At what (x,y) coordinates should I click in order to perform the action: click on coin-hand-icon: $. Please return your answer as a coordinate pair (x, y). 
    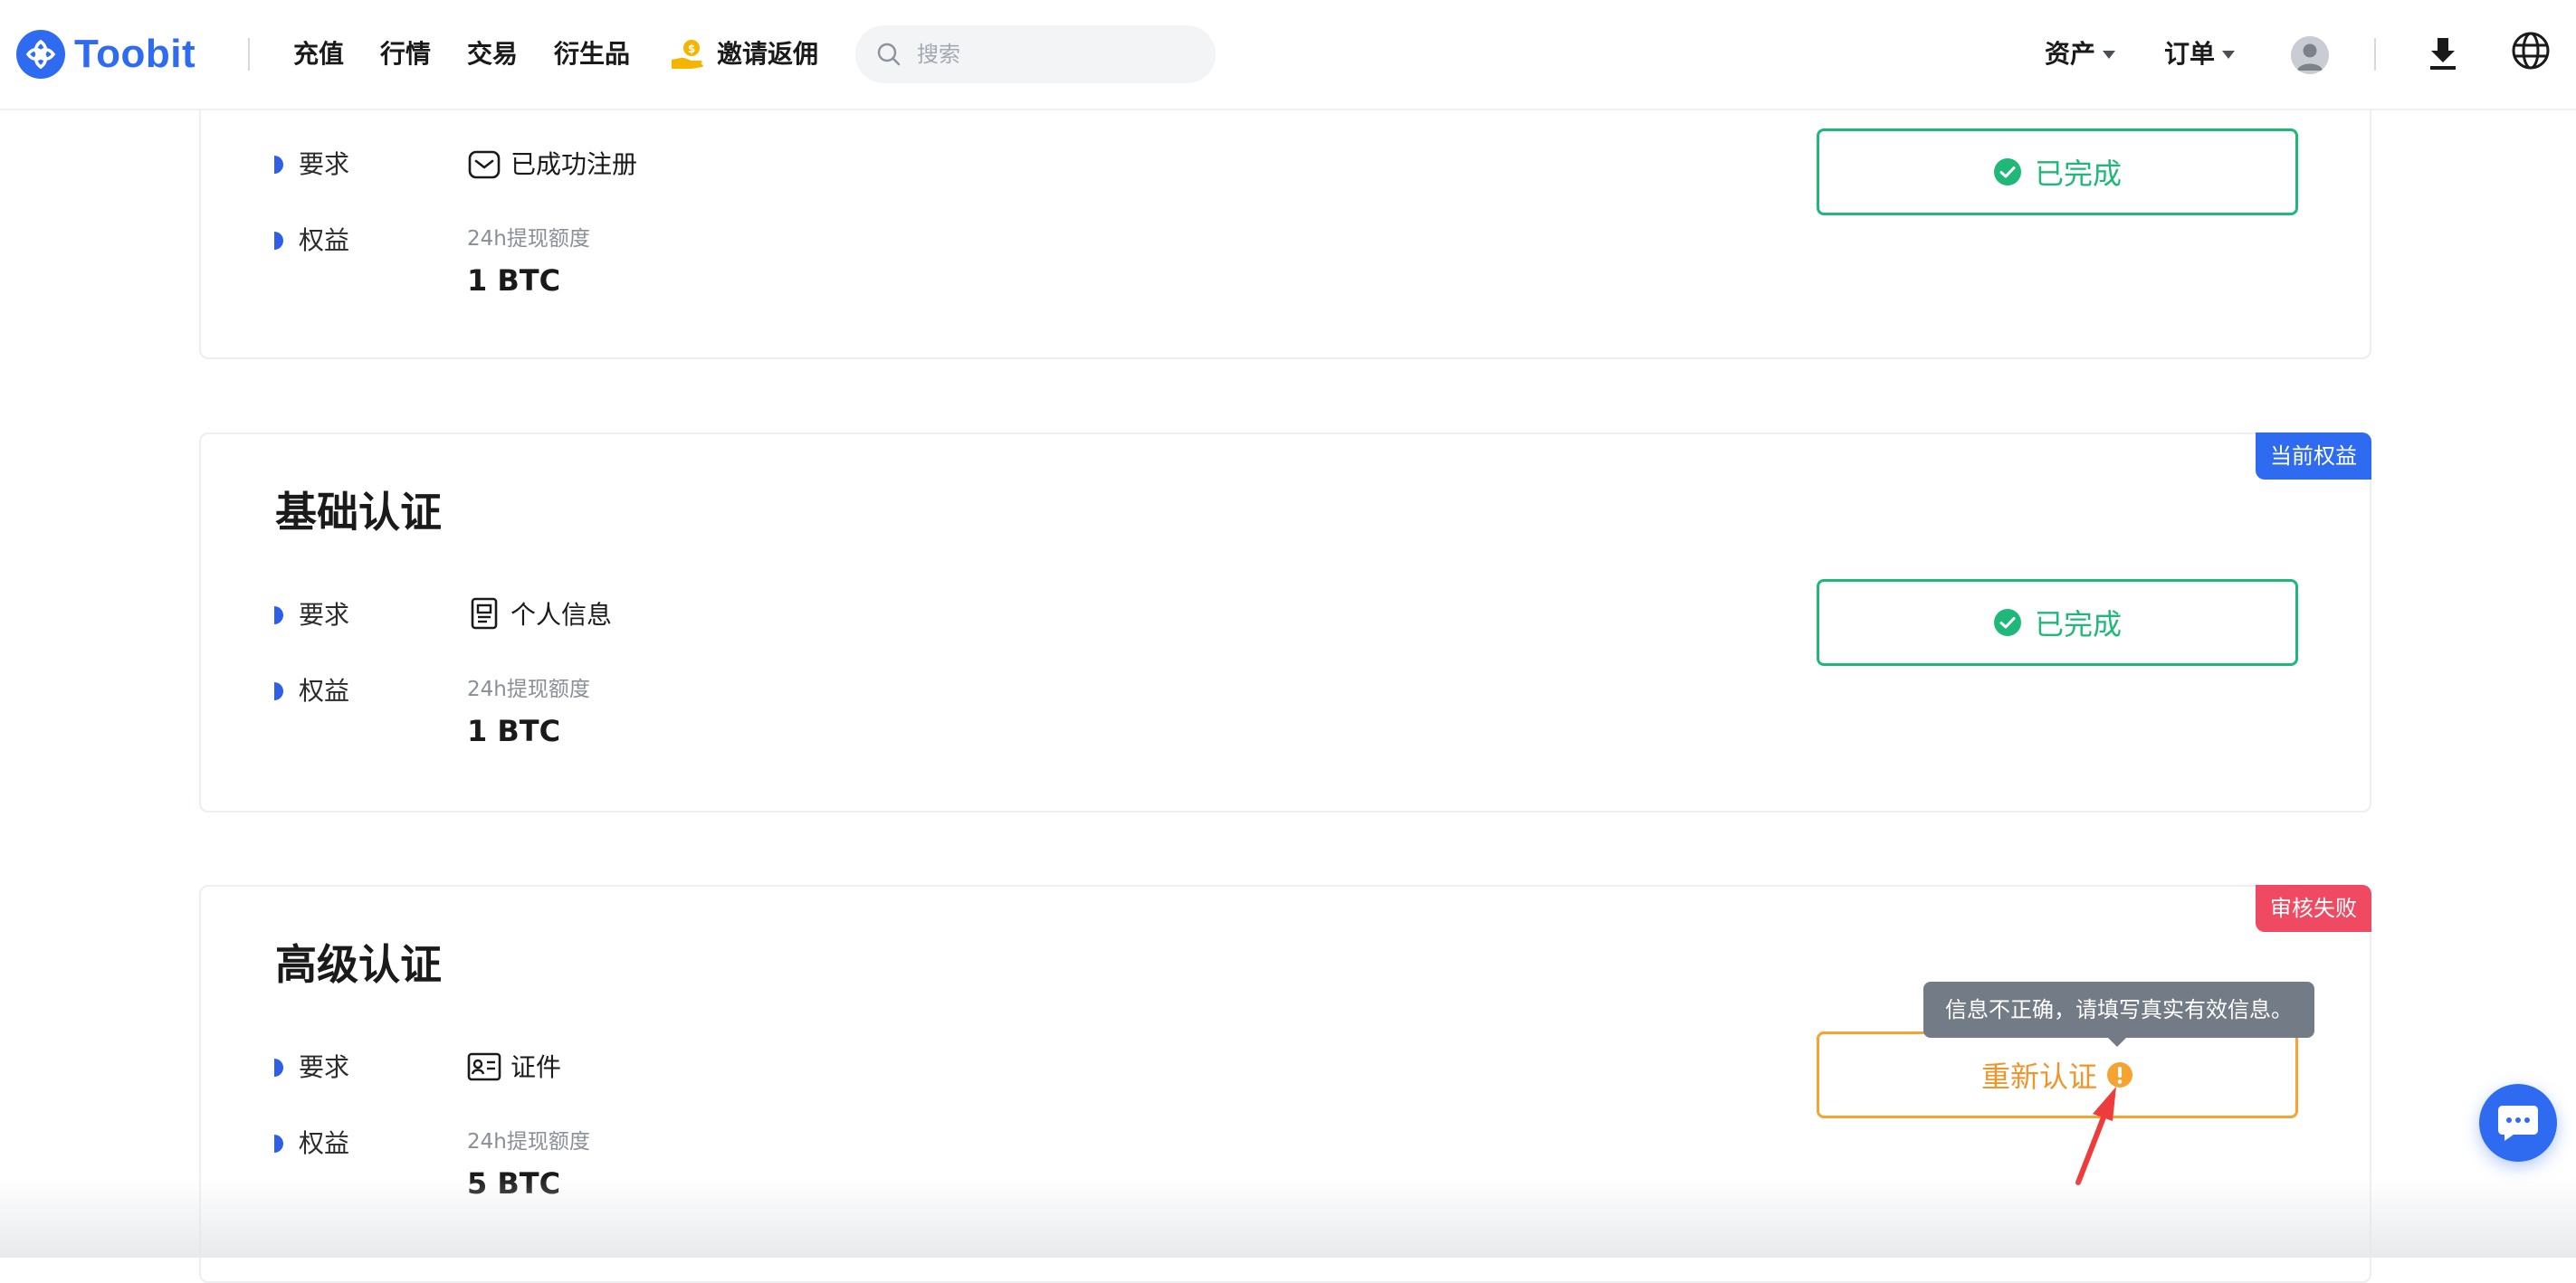
    Looking at the image, I should click on (687, 54).